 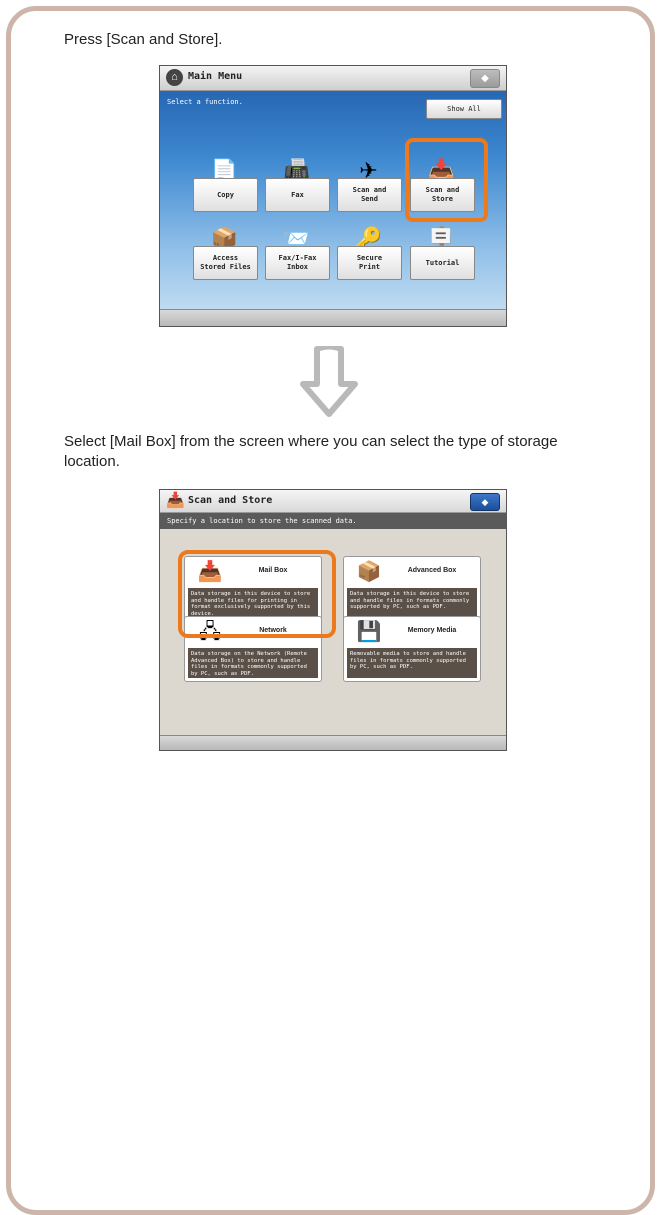 I want to click on down-arrow-icon, so click(x=329, y=381).